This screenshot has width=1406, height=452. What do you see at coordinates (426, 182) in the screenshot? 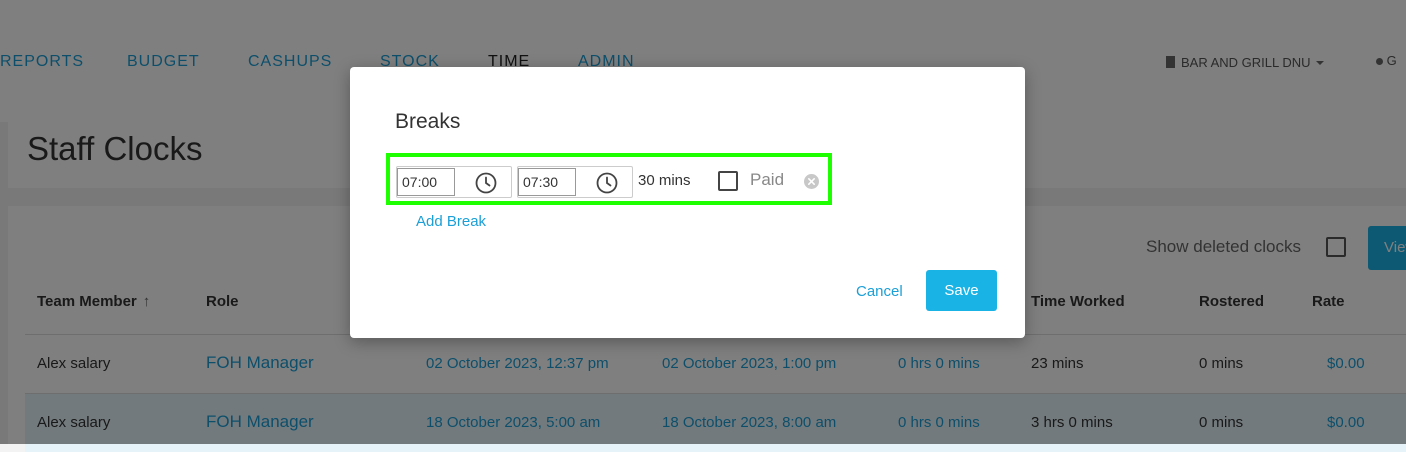
I see `break-start-input: 07:00` at bounding box center [426, 182].